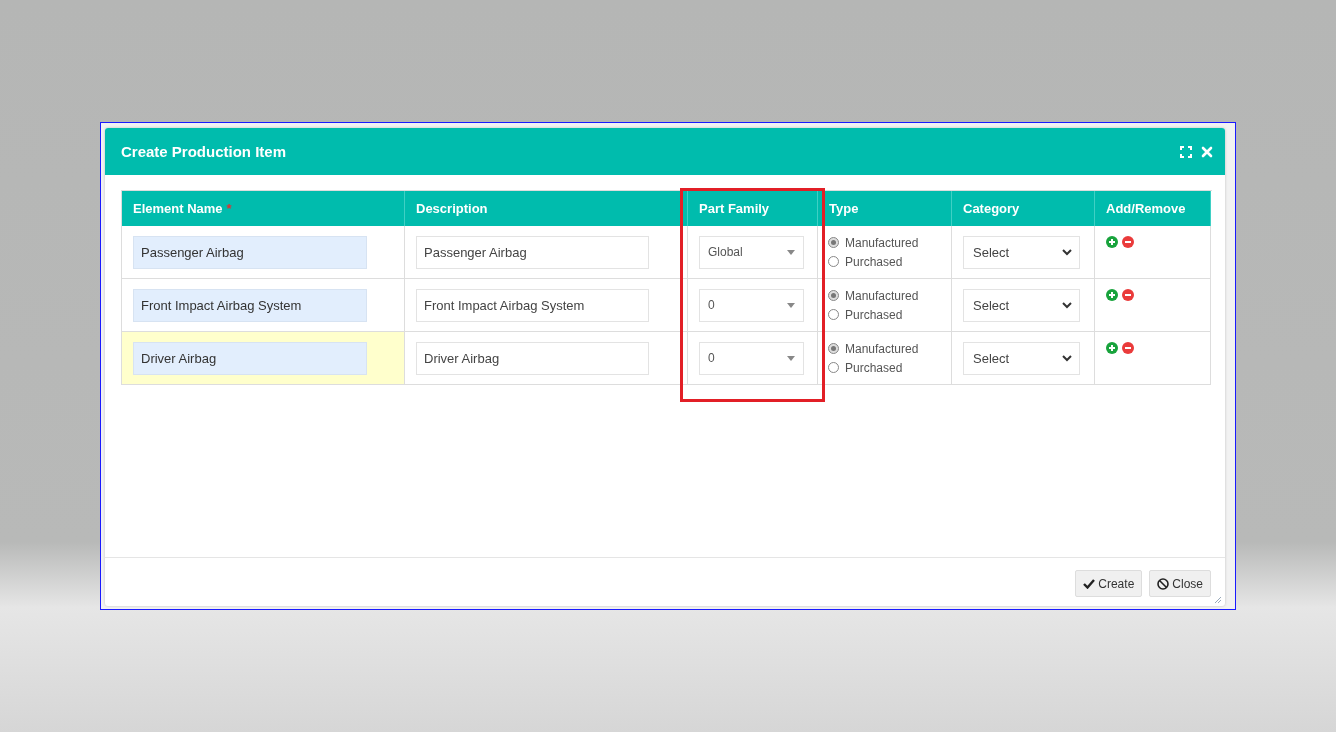  I want to click on checkmark-icon, so click(1089, 583).